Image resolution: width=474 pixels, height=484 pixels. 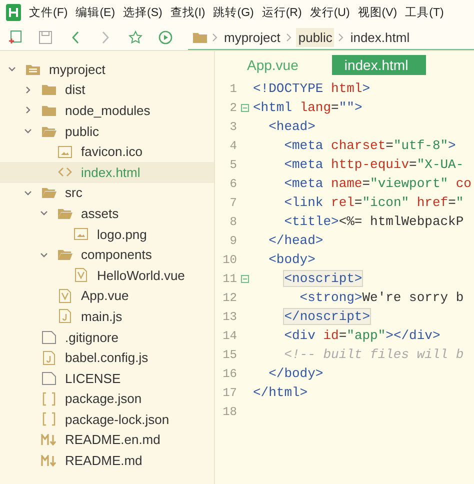 I want to click on code-line: <head>, so click(x=292, y=126).